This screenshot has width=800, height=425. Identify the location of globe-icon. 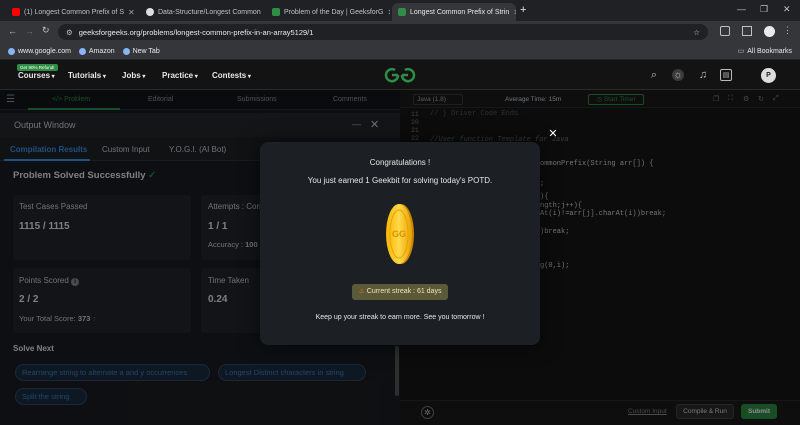
(126, 51).